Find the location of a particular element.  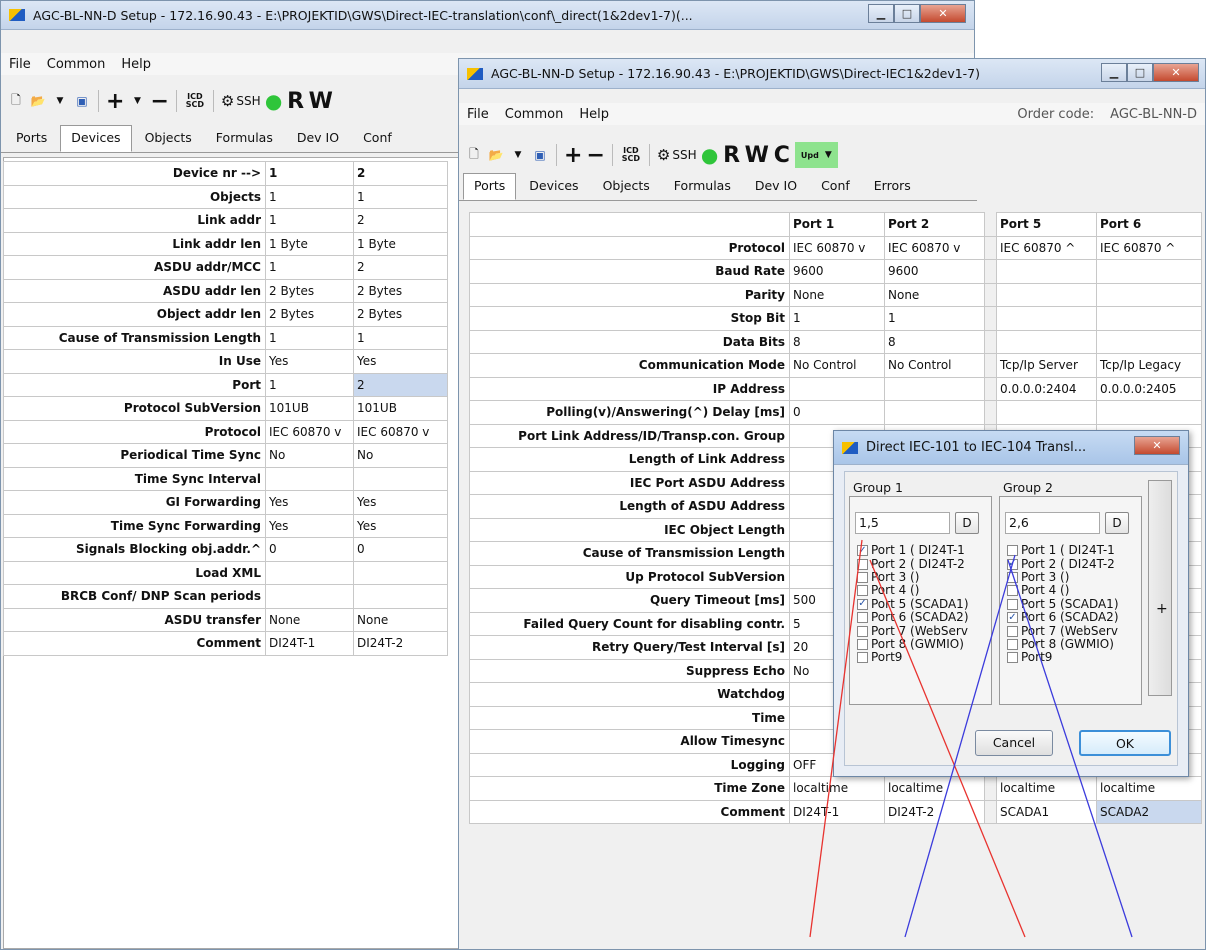

menu-common: Common is located at coordinates (534, 114).